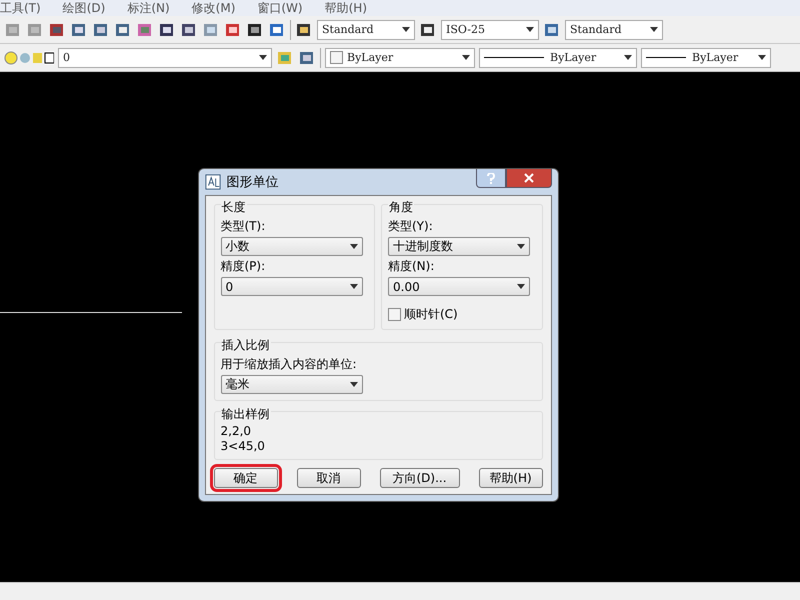 This screenshot has width=800, height=600. Describe the element at coordinates (394, 314) in the screenshot. I see `checkbox` at that location.